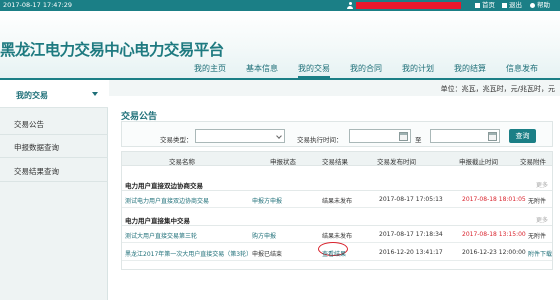 The width and height of the screenshot is (560, 300). What do you see at coordinates (504, 5) in the screenshot?
I see `logout-icon` at bounding box center [504, 5].